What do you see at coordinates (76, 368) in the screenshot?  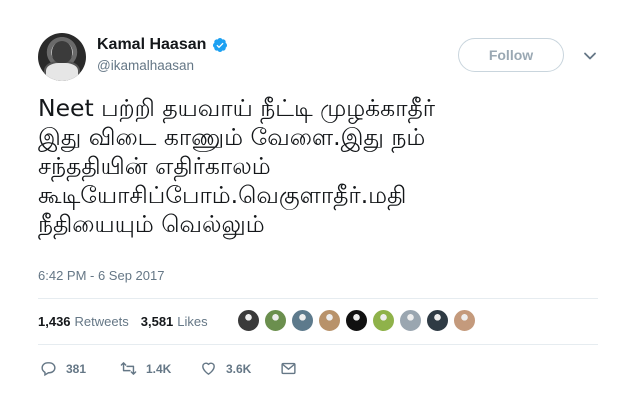 I see `reply-count: 381` at bounding box center [76, 368].